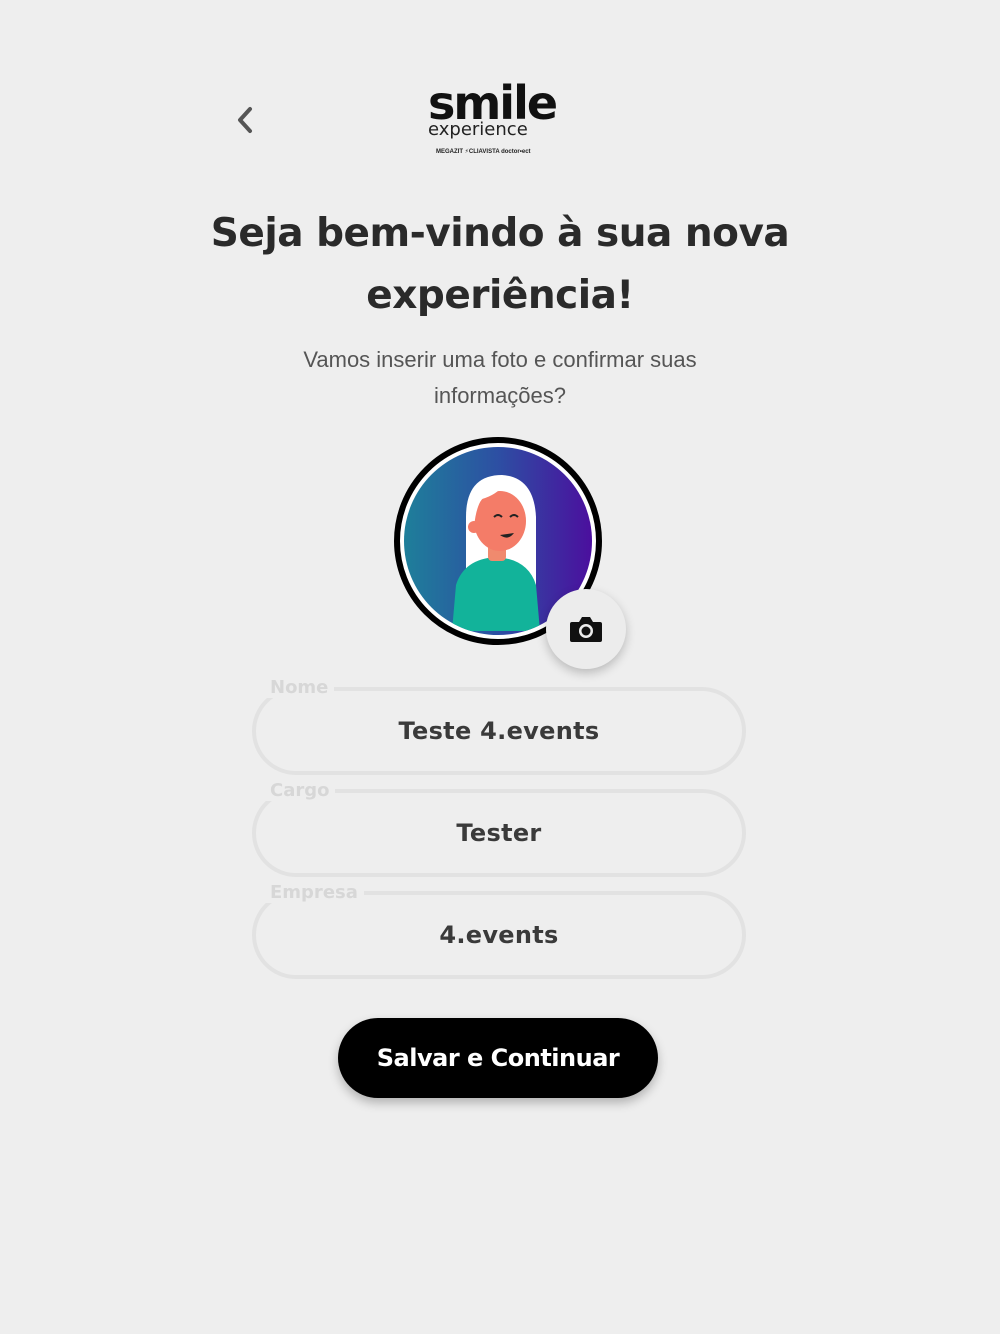  I want to click on change-photo-button, so click(586, 629).